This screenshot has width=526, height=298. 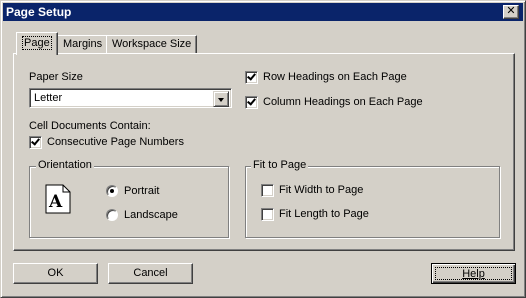 What do you see at coordinates (251, 77) in the screenshot?
I see `row-headings-checkbox` at bounding box center [251, 77].